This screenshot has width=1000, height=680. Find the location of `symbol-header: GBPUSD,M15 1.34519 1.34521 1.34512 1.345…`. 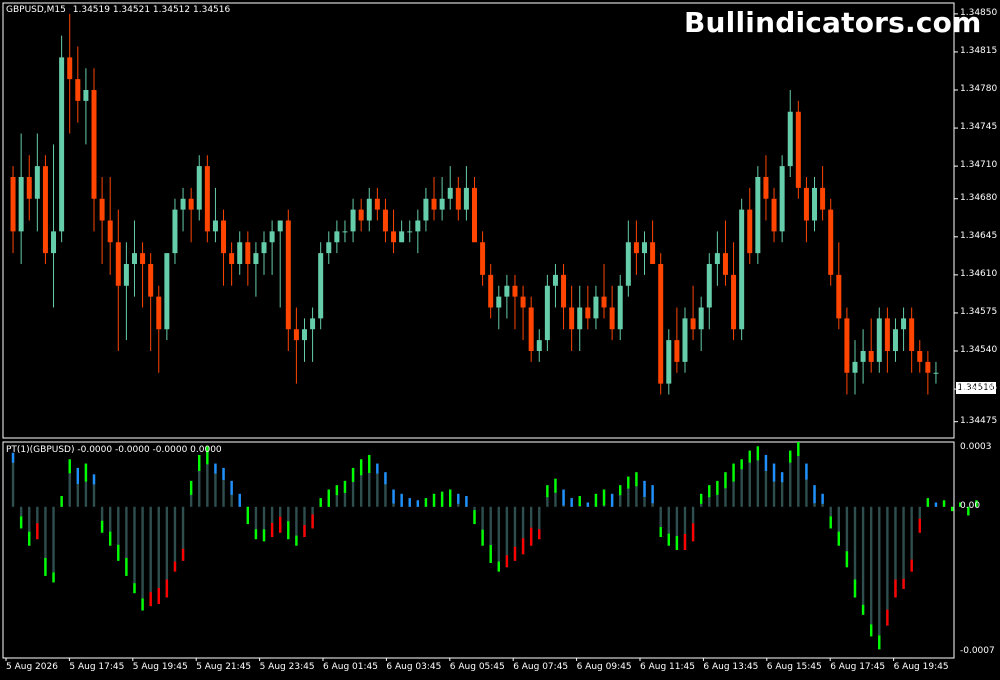

symbol-header: GBPUSD,M15 1.34519 1.34521 1.34512 1.345… is located at coordinates (118, 10).